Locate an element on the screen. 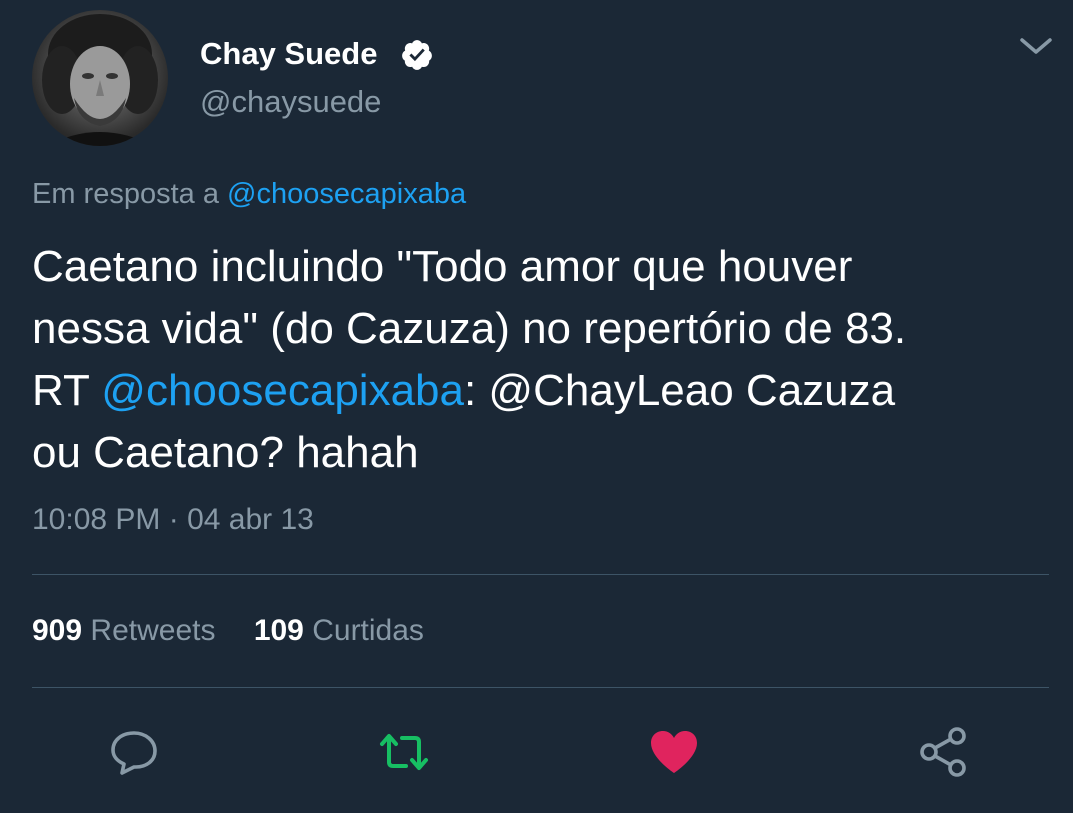 The width and height of the screenshot is (1073, 813). likes-count: 109 is located at coordinates (278, 630).